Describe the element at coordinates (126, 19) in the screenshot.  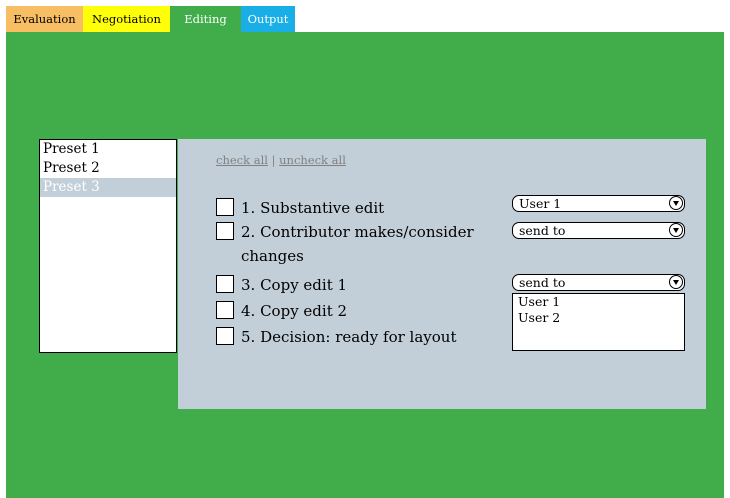
I see `tab-negotiation: Negotiation` at that location.